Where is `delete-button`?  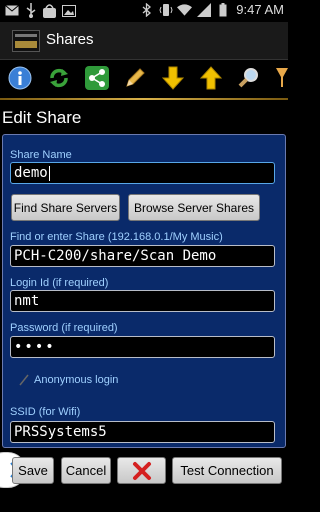 delete-button is located at coordinates (141, 470).